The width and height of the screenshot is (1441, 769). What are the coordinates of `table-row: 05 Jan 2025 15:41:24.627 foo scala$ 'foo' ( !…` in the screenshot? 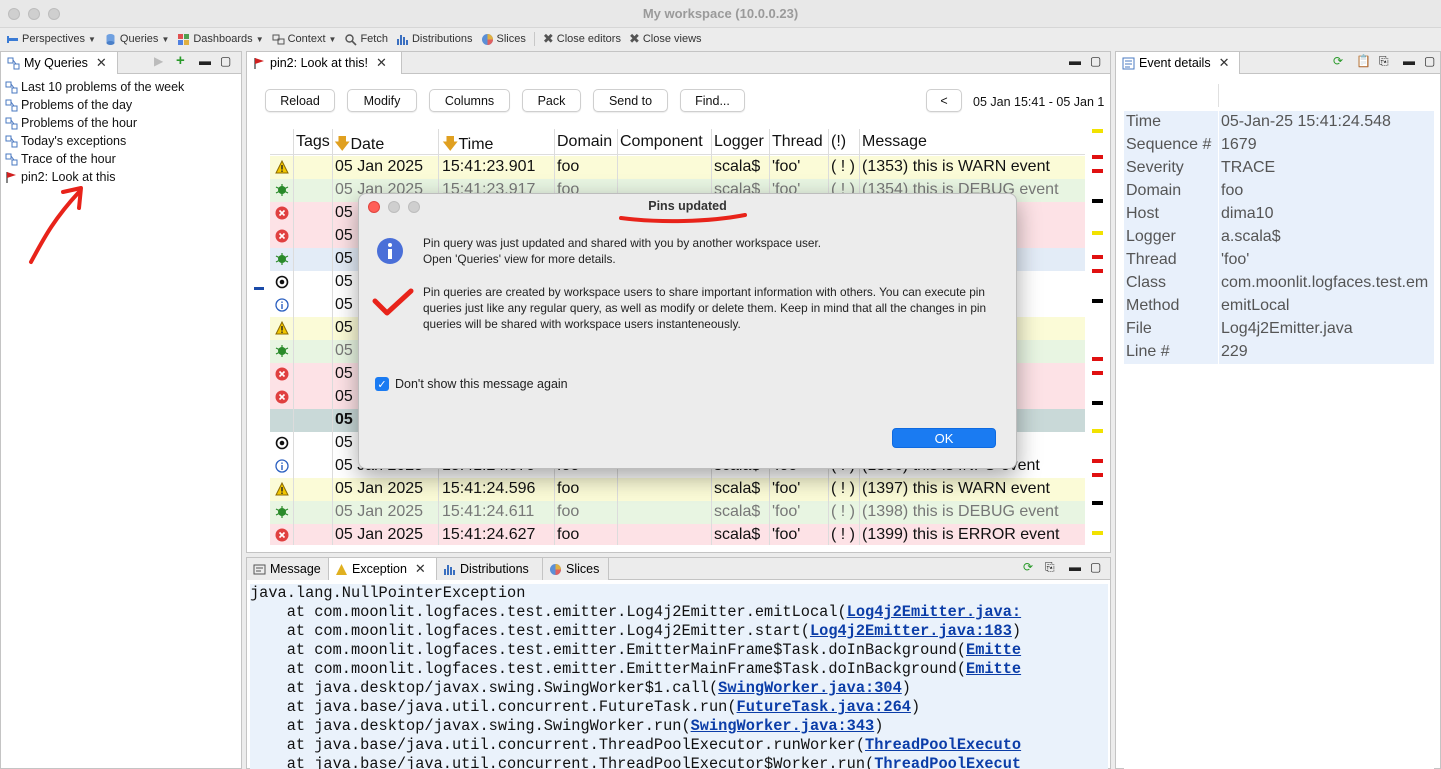 It's located at (677, 534).